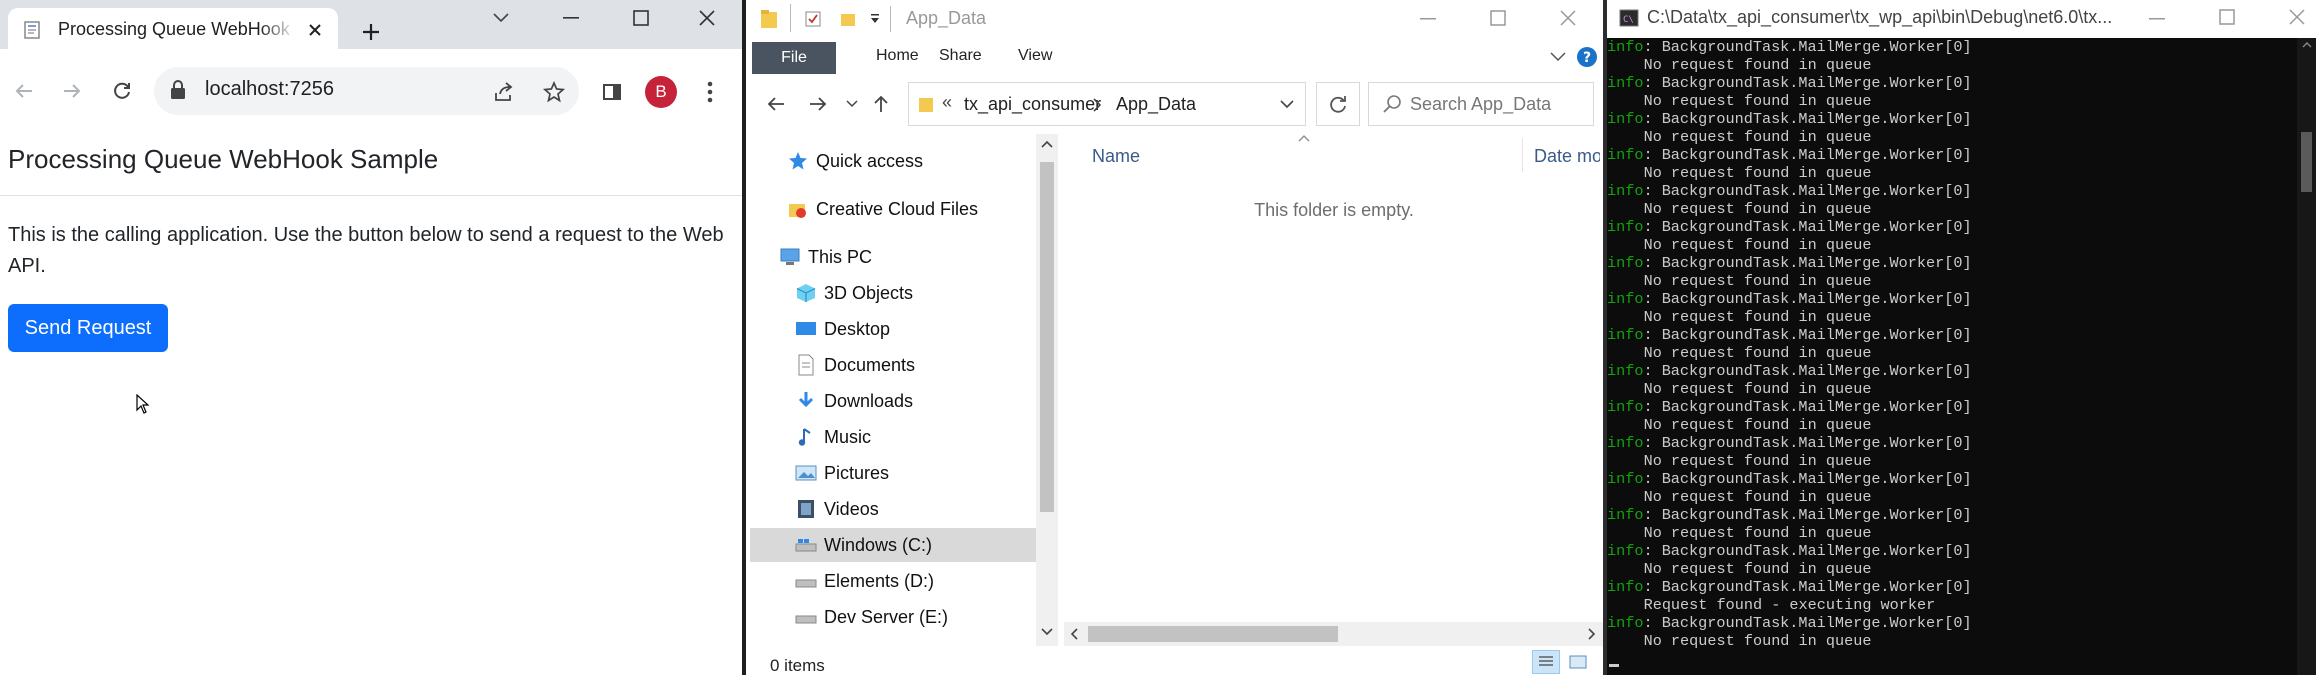 This screenshot has height=675, width=2316. Describe the element at coordinates (315, 30) in the screenshot. I see `close-tab-icon` at that location.